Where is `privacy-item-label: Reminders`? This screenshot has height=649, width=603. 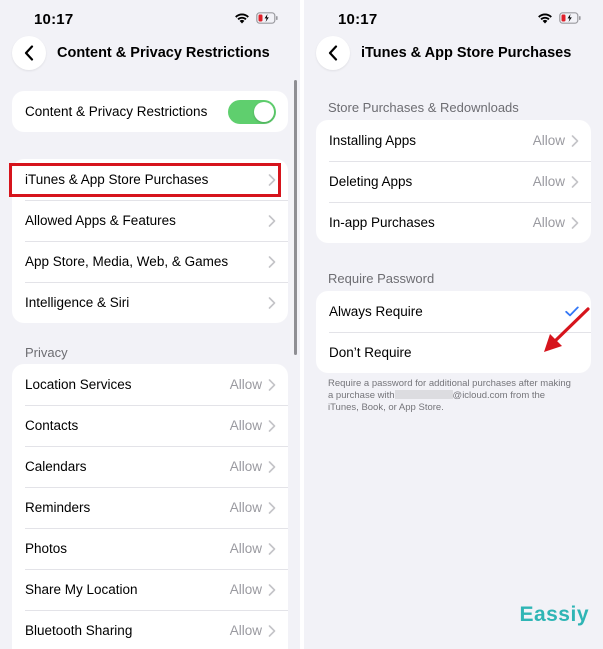
privacy-item-label: Reminders is located at coordinates (58, 507).